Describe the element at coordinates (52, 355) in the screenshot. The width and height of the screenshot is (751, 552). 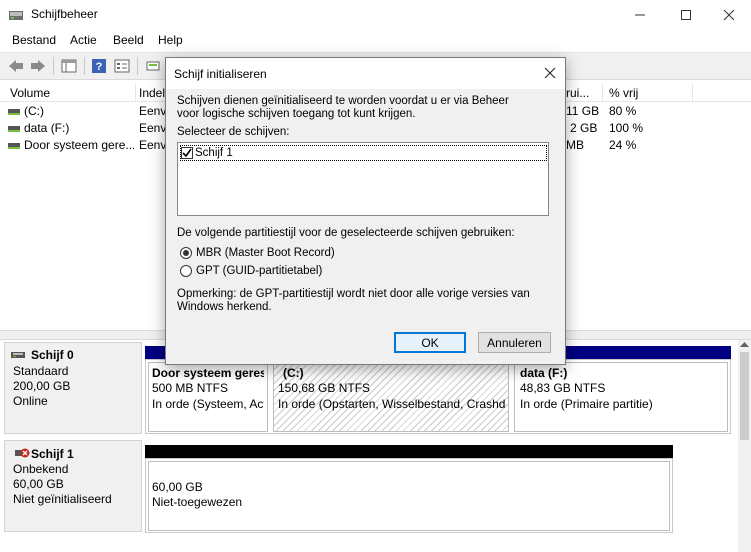
I see `disk-0-name: Schijf 0` at that location.